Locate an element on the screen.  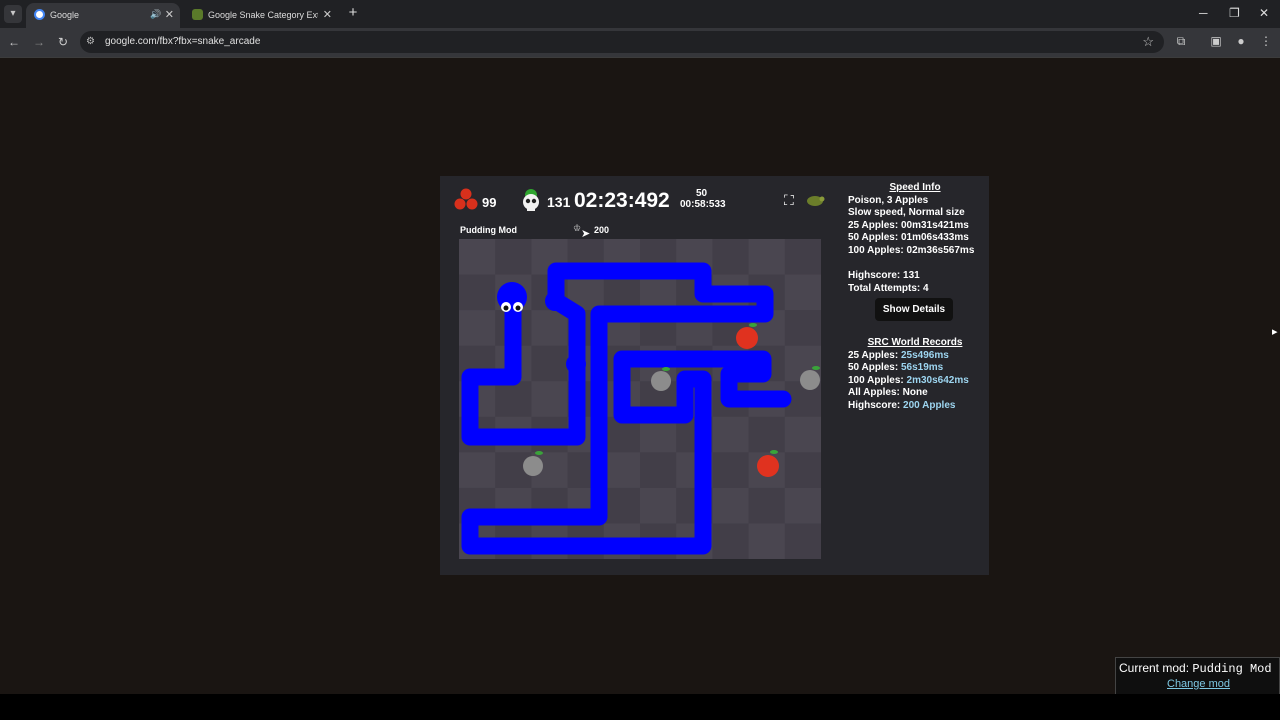
new-tab-button: + is located at coordinates (353, 14).